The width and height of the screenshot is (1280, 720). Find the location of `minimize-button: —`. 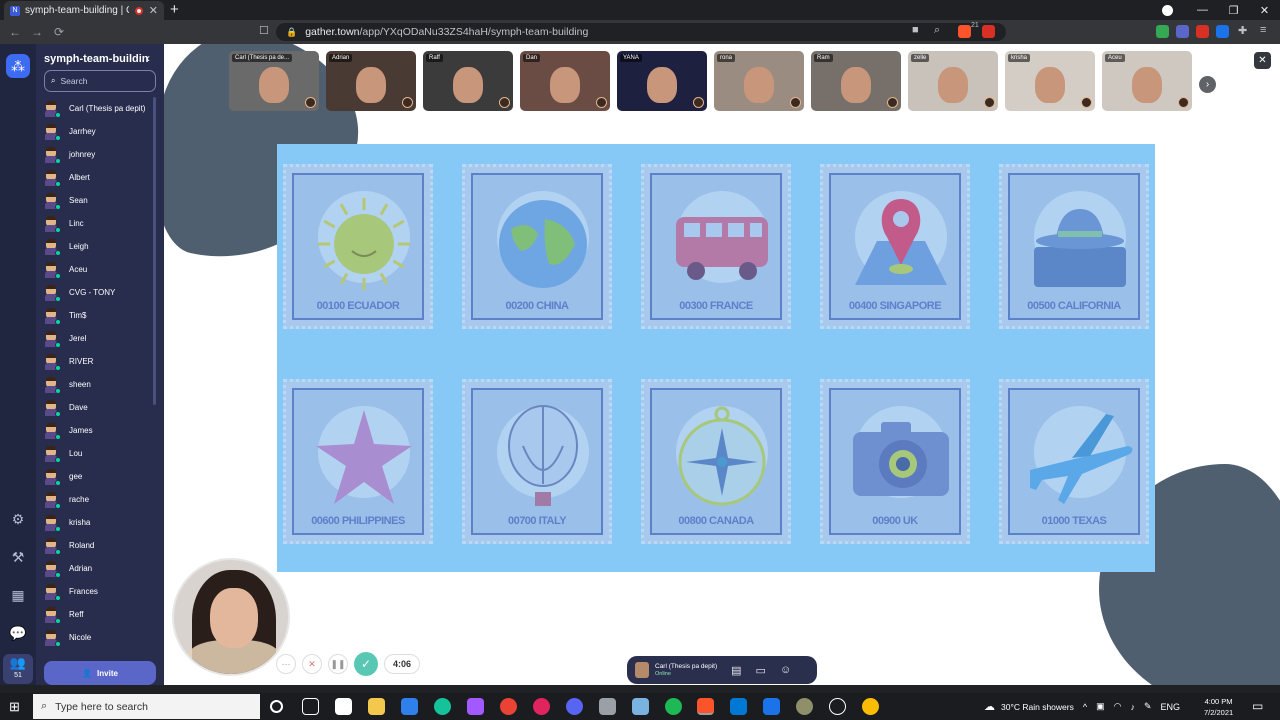

minimize-button: — is located at coordinates (1202, 10).